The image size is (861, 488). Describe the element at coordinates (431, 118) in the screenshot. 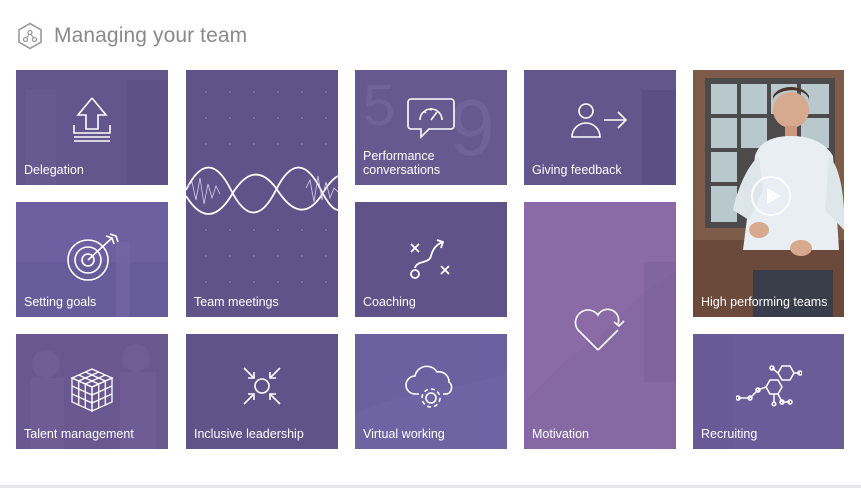

I see `gauge-speech-bubble-icon` at that location.